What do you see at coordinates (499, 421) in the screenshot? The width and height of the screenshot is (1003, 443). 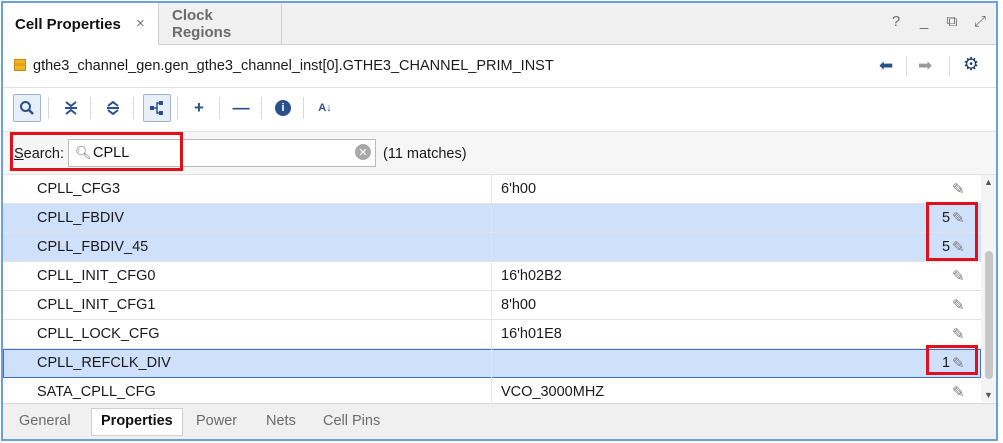 I see `bottom-tab-bar: General Properties Power Nets Cell Pins` at bounding box center [499, 421].